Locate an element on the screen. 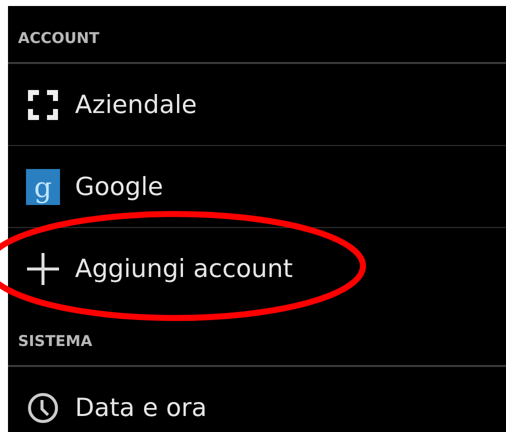  google-icon: g is located at coordinates (43, 186).